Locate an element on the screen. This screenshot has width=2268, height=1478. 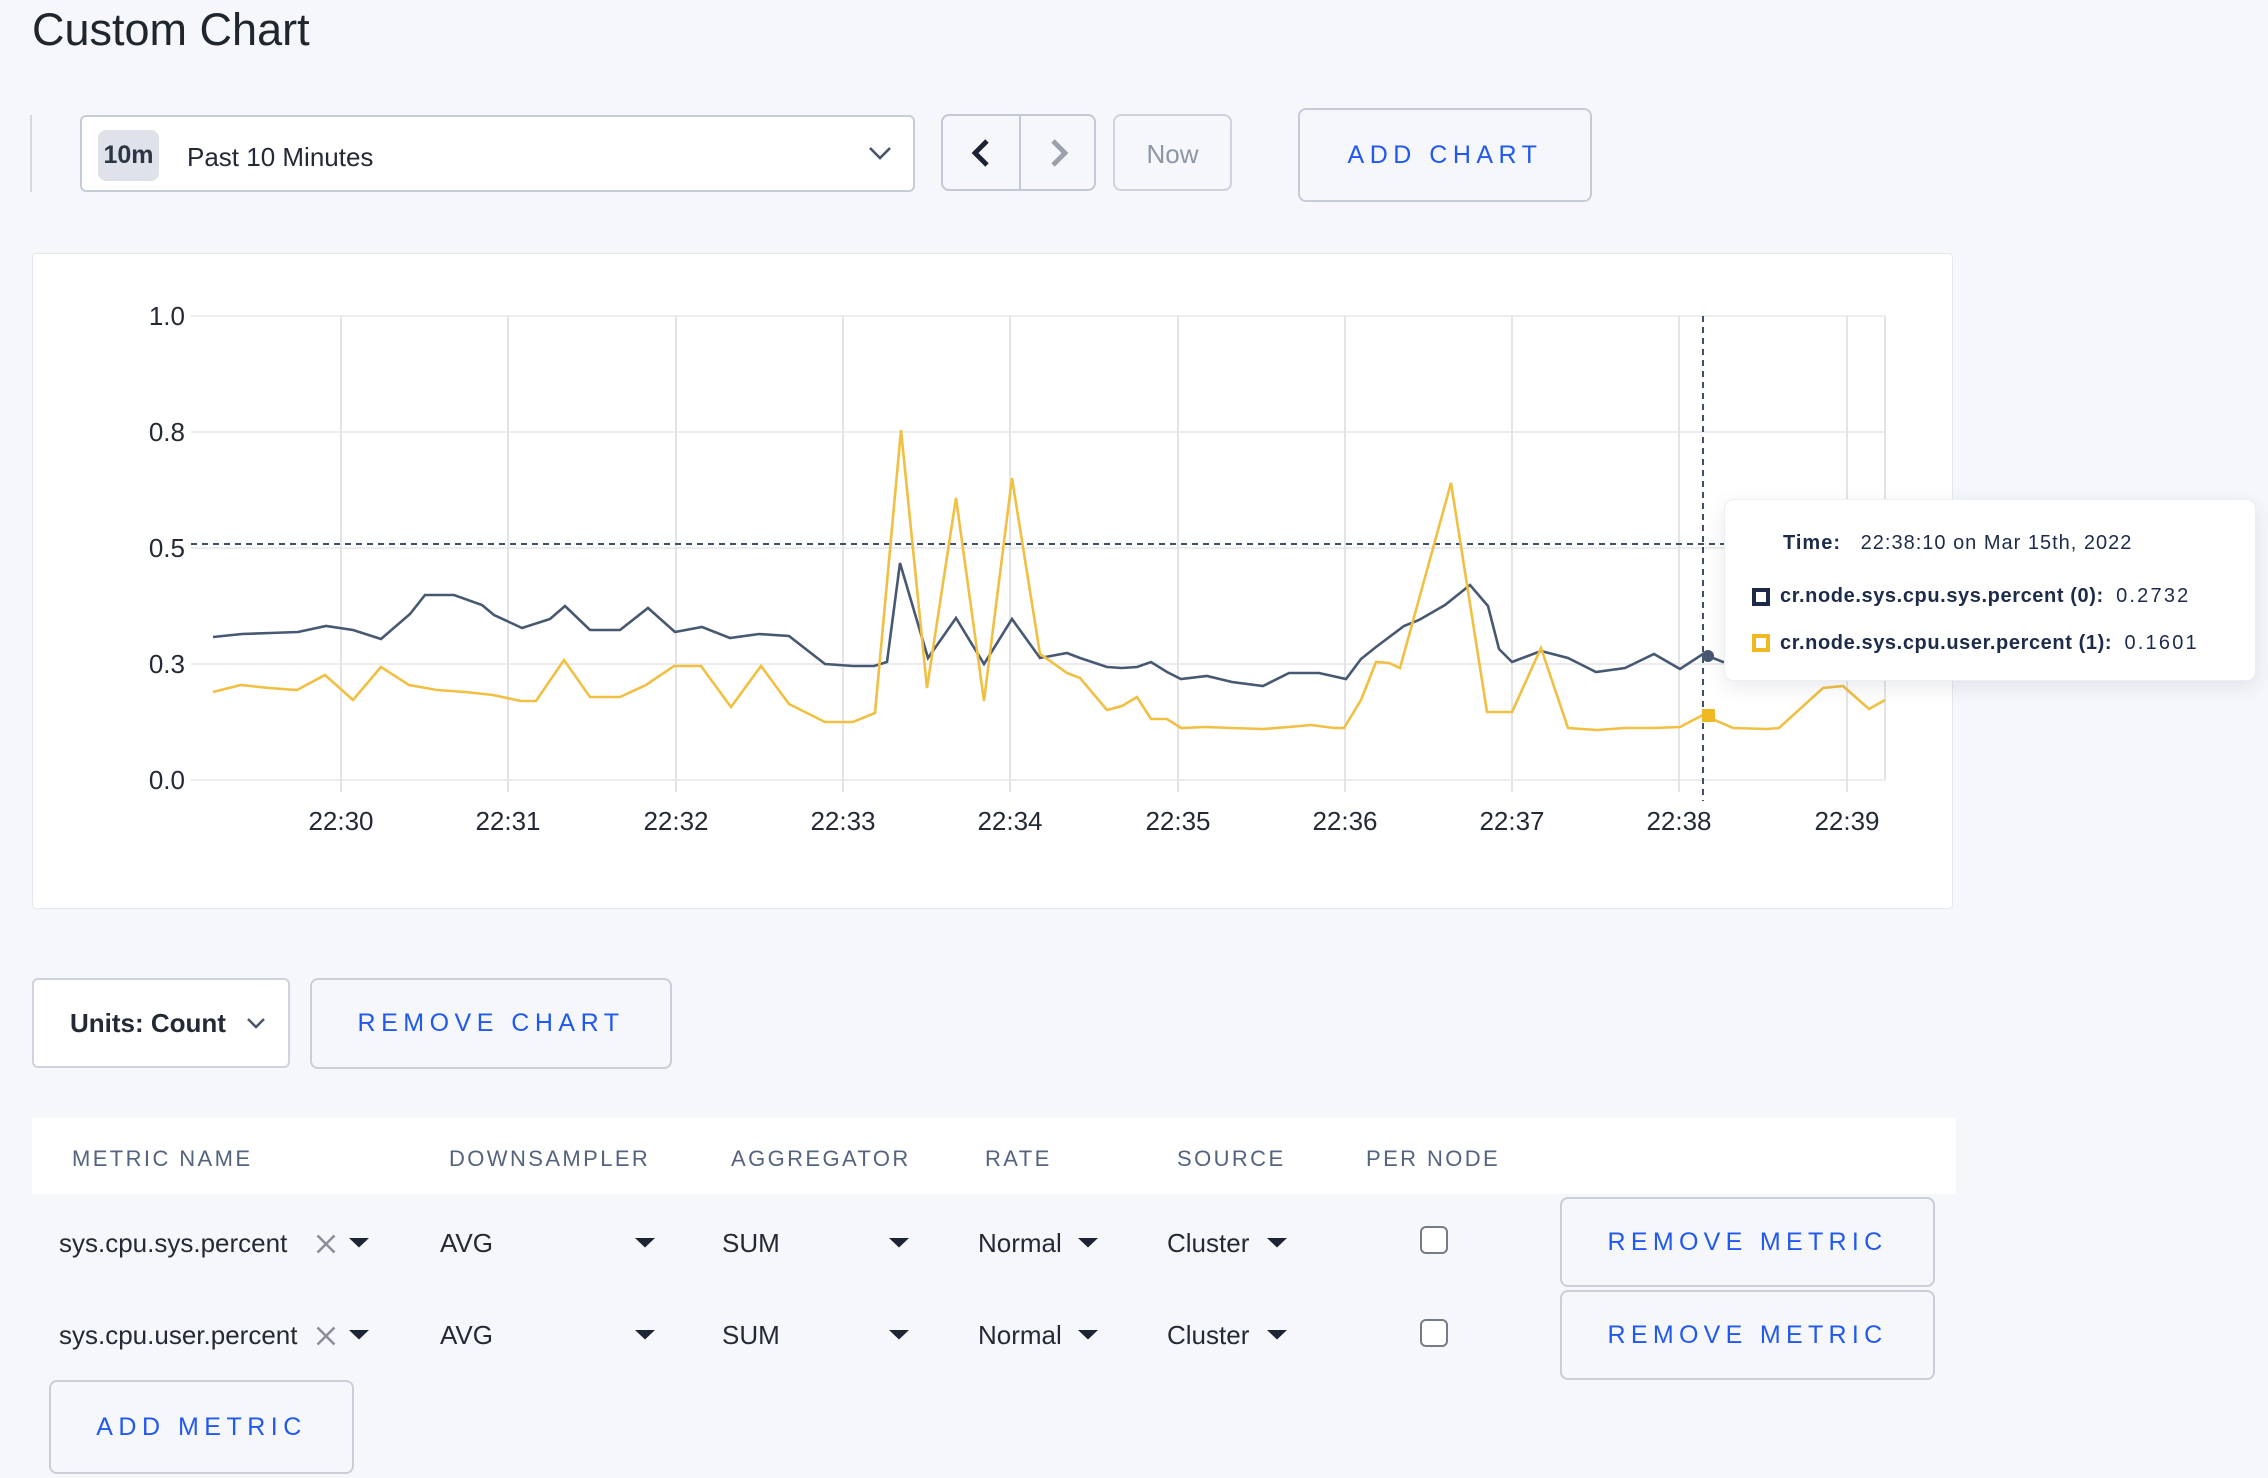
svg-text: 0.5 is located at coordinates (167, 548).